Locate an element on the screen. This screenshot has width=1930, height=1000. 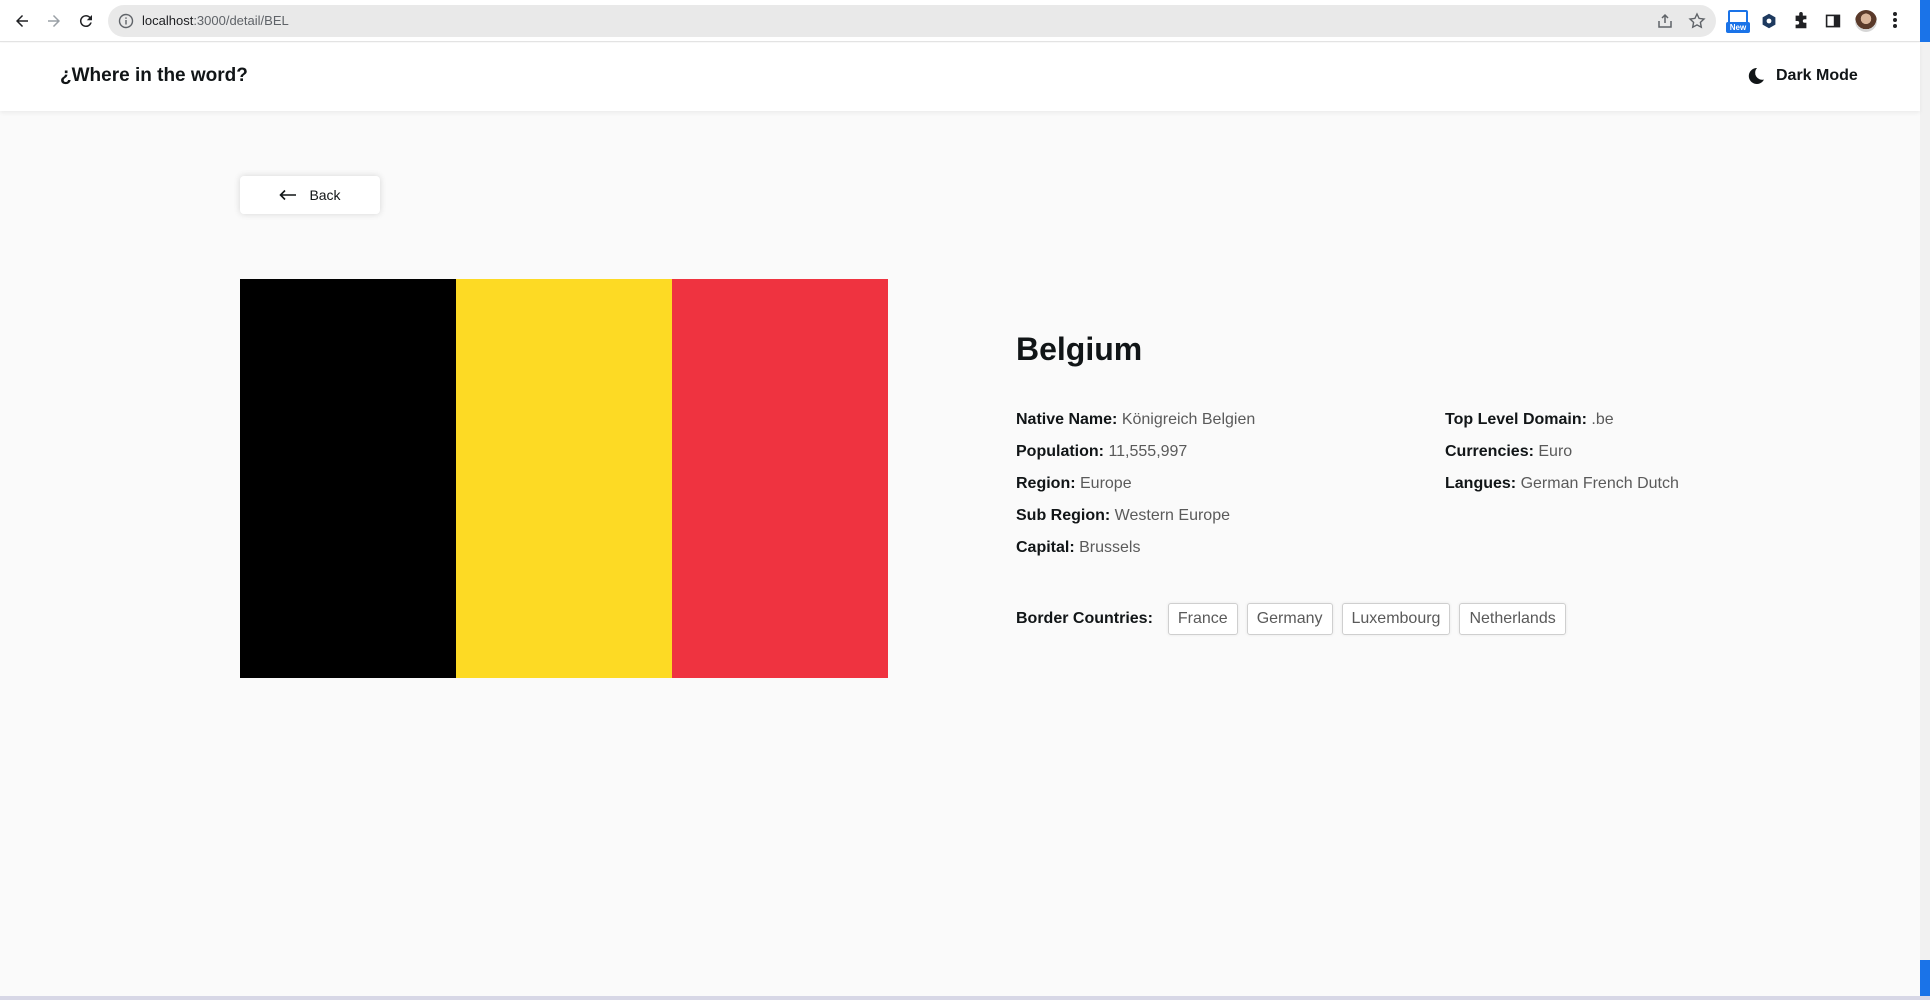
address-bar: localhost:3000/detail/BEL is located at coordinates (912, 21).